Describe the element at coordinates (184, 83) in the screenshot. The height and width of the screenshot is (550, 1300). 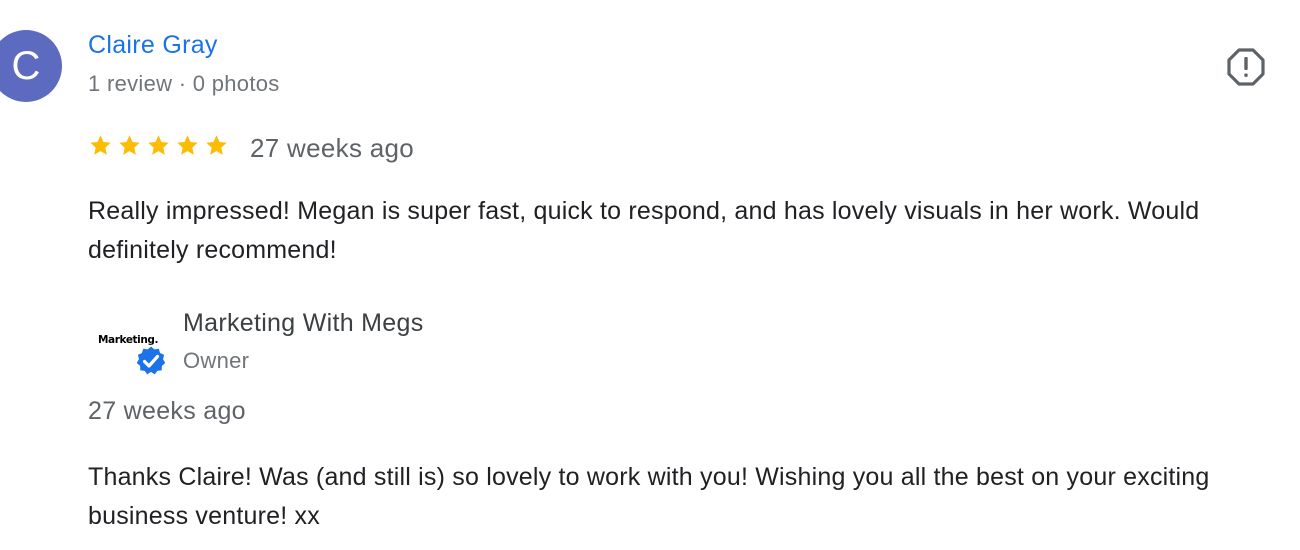
I see `reviewer-meta: 1 review · 0 photos` at that location.